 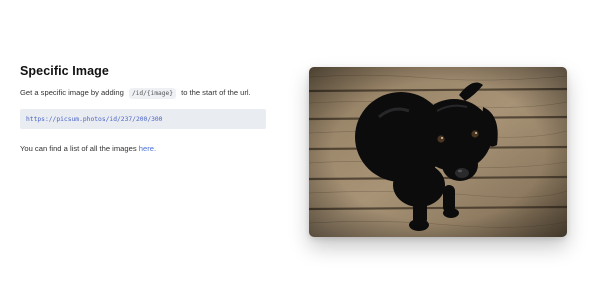 What do you see at coordinates (72, 92) in the screenshot?
I see `description-text-start: Get a specific image by adding` at bounding box center [72, 92].